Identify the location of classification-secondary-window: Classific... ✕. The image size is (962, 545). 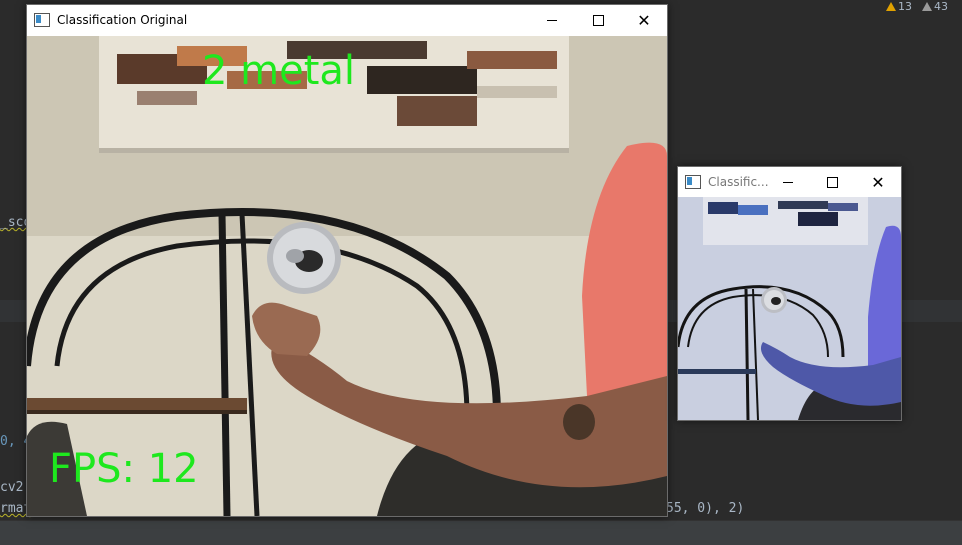
(789, 293).